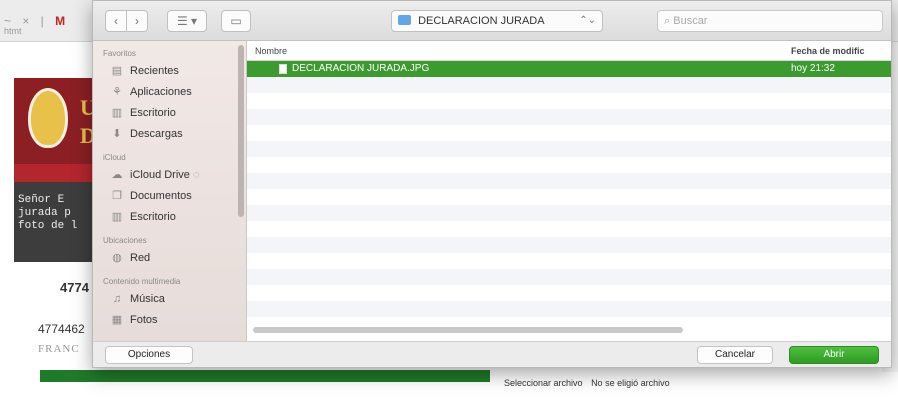 The width and height of the screenshot is (898, 408). I want to click on file-name: DECLARACION JURADA.JPG, so click(361, 68).